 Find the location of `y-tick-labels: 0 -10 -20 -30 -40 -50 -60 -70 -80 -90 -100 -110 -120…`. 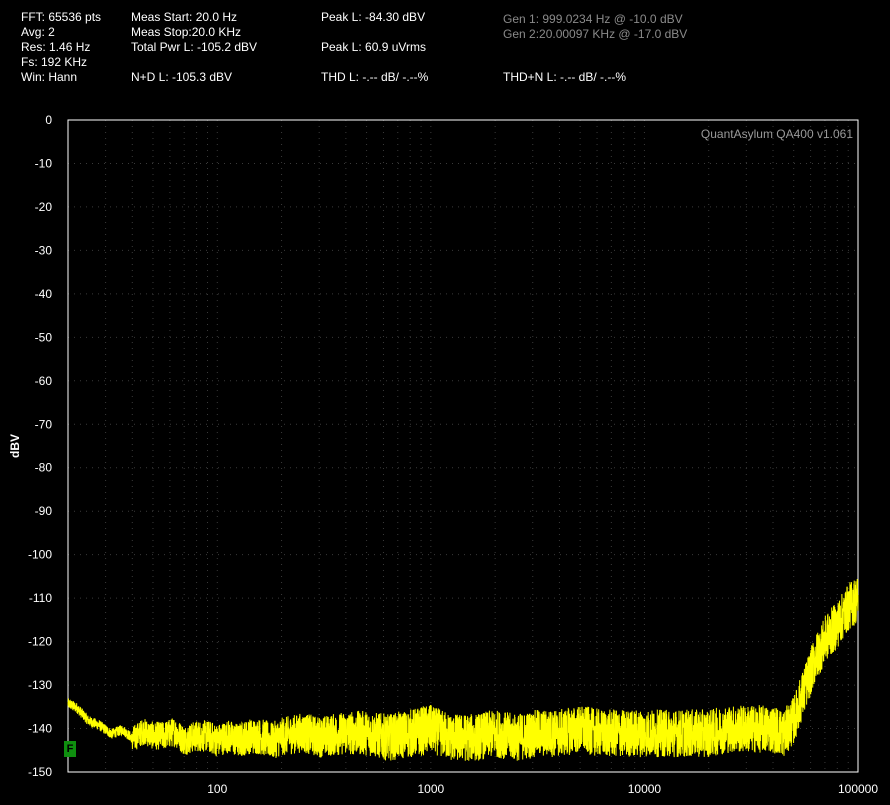

y-tick-labels: 0 -10 -20 -30 -40 -50 -60 -70 -80 -90 -100 -110 -120… is located at coordinates (40, 446).